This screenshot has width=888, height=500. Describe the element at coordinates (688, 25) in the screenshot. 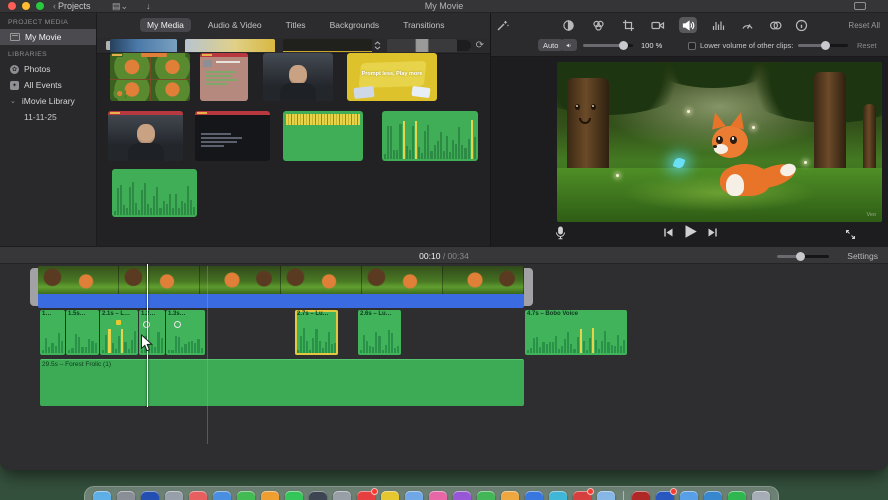

I see `volume-icon` at that location.